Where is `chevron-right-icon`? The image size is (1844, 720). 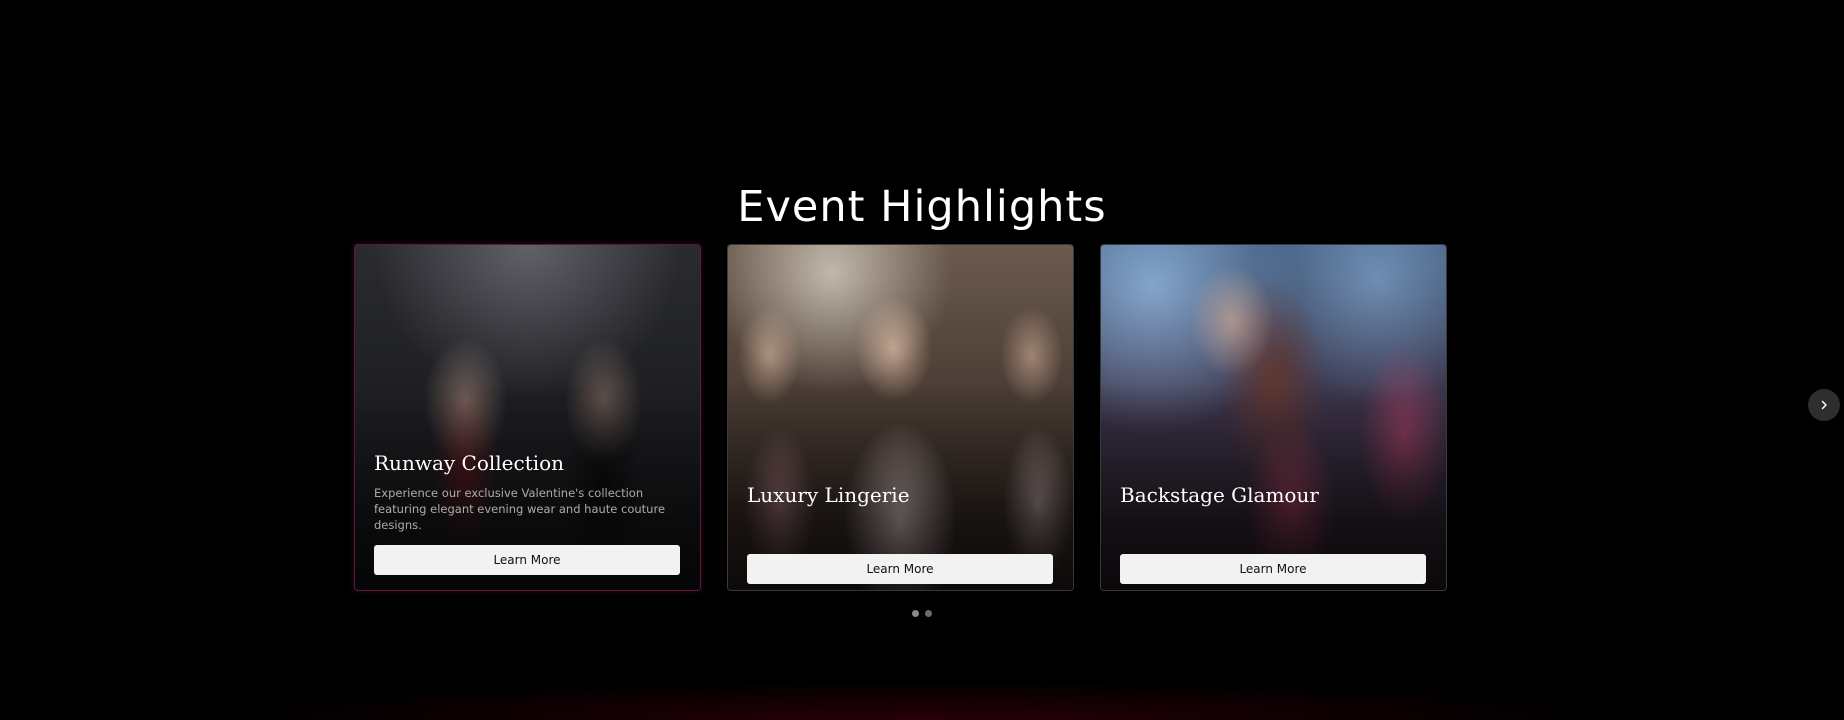 chevron-right-icon is located at coordinates (1824, 405).